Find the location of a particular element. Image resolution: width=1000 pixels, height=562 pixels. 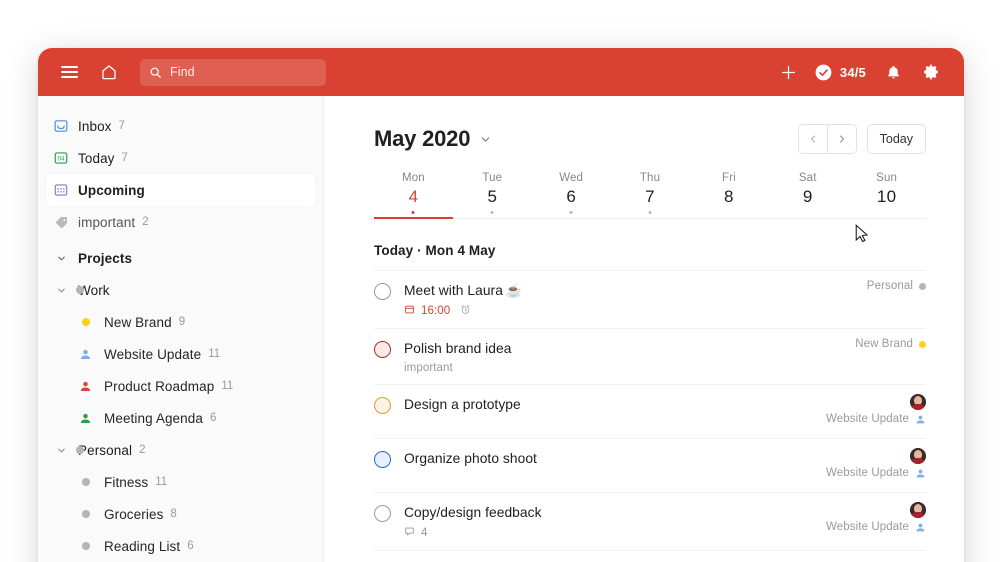

settings-button is located at coordinates (931, 72).